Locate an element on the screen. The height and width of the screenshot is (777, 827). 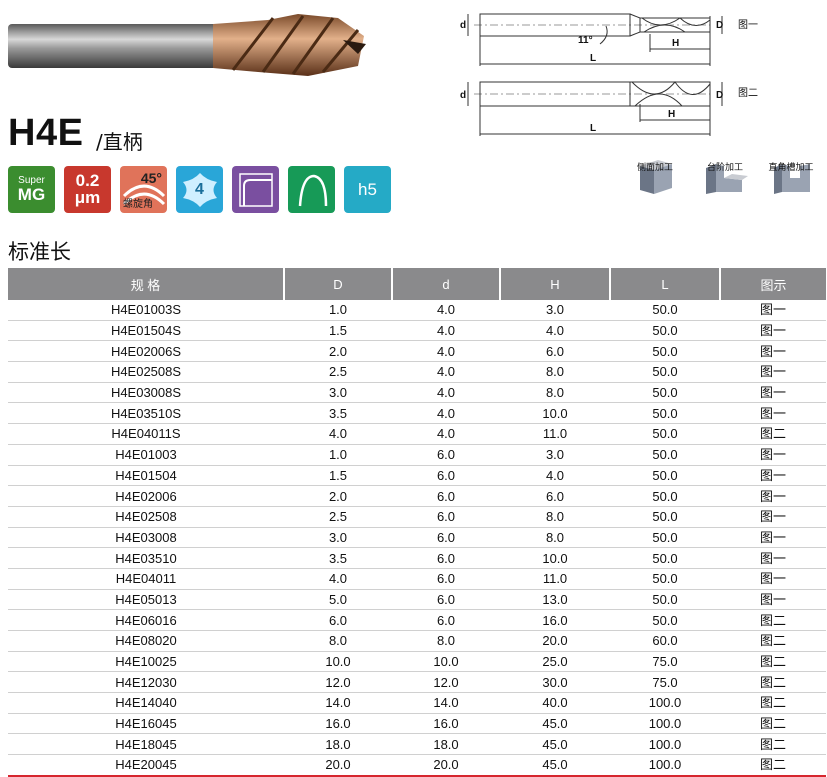
four-flute-icon: 4 is located at coordinates (199, 189).